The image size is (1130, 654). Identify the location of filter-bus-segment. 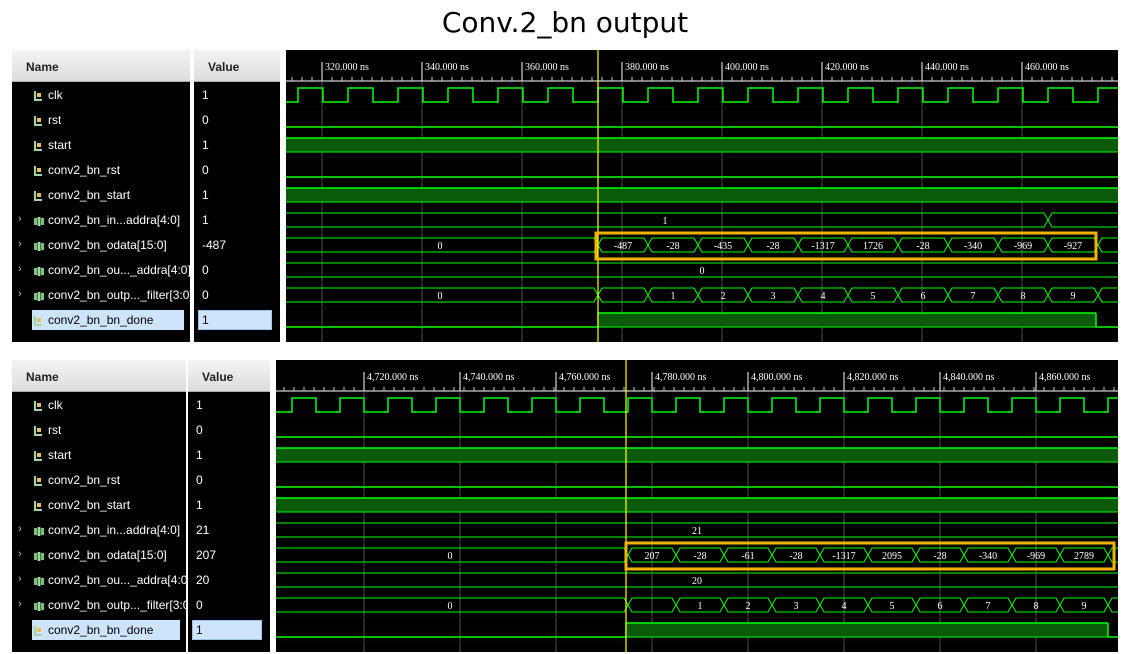
(1112, 605).